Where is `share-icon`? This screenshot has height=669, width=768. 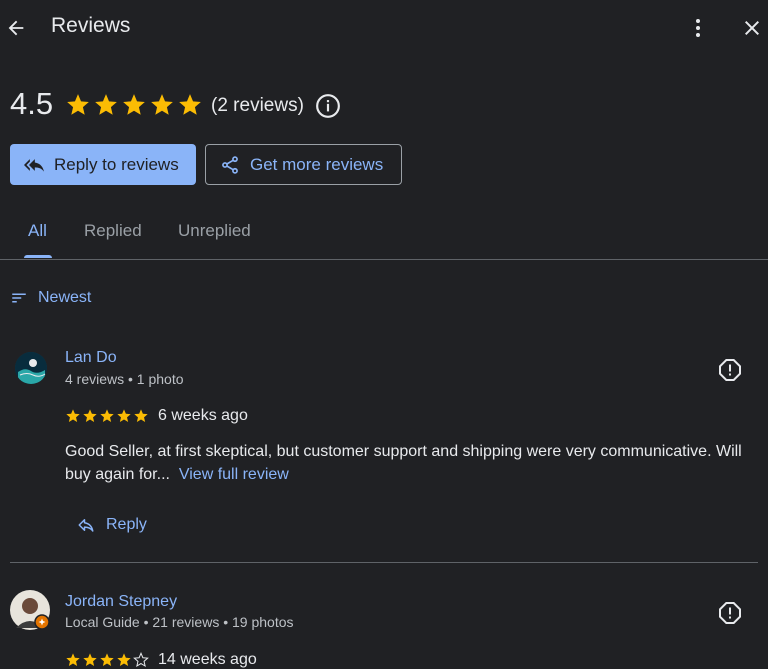
share-icon is located at coordinates (230, 164).